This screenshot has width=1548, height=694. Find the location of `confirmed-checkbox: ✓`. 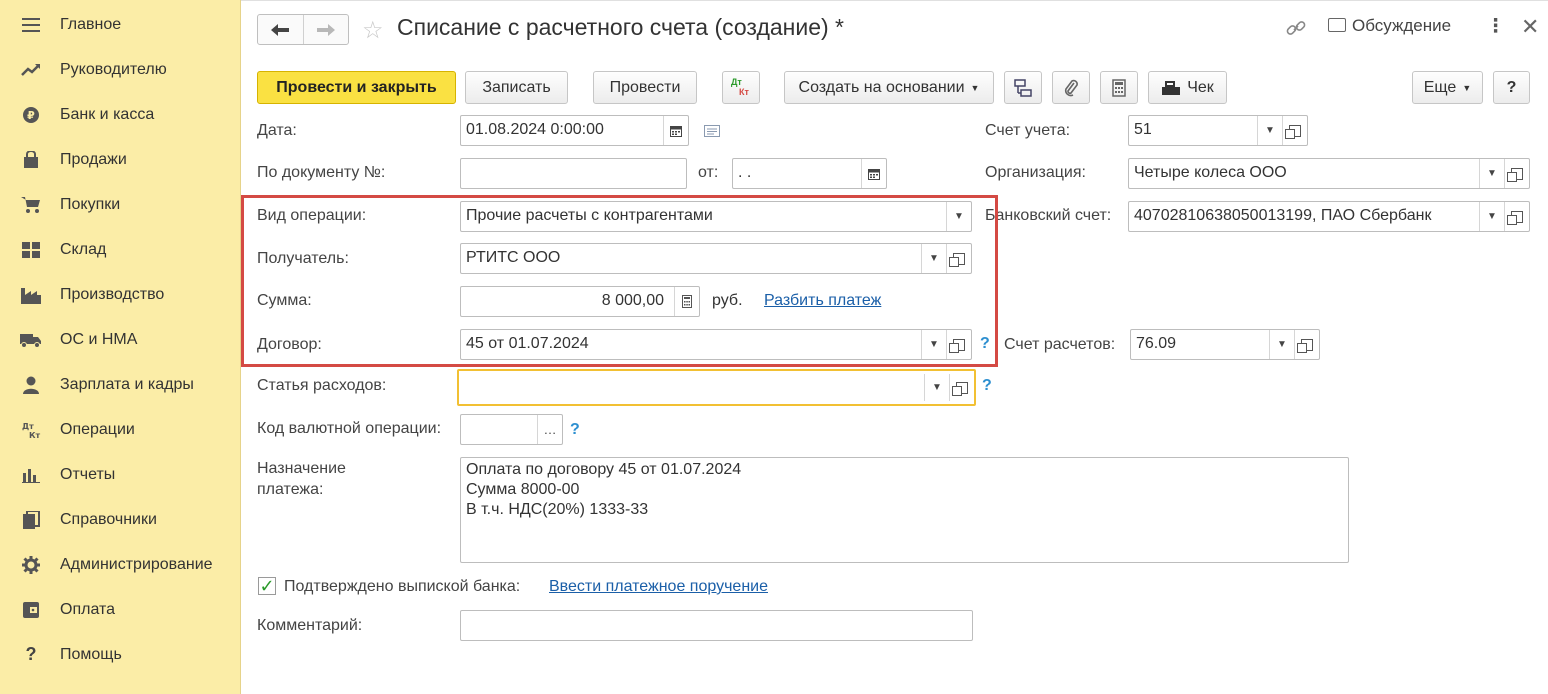

confirmed-checkbox: ✓ is located at coordinates (267, 585).